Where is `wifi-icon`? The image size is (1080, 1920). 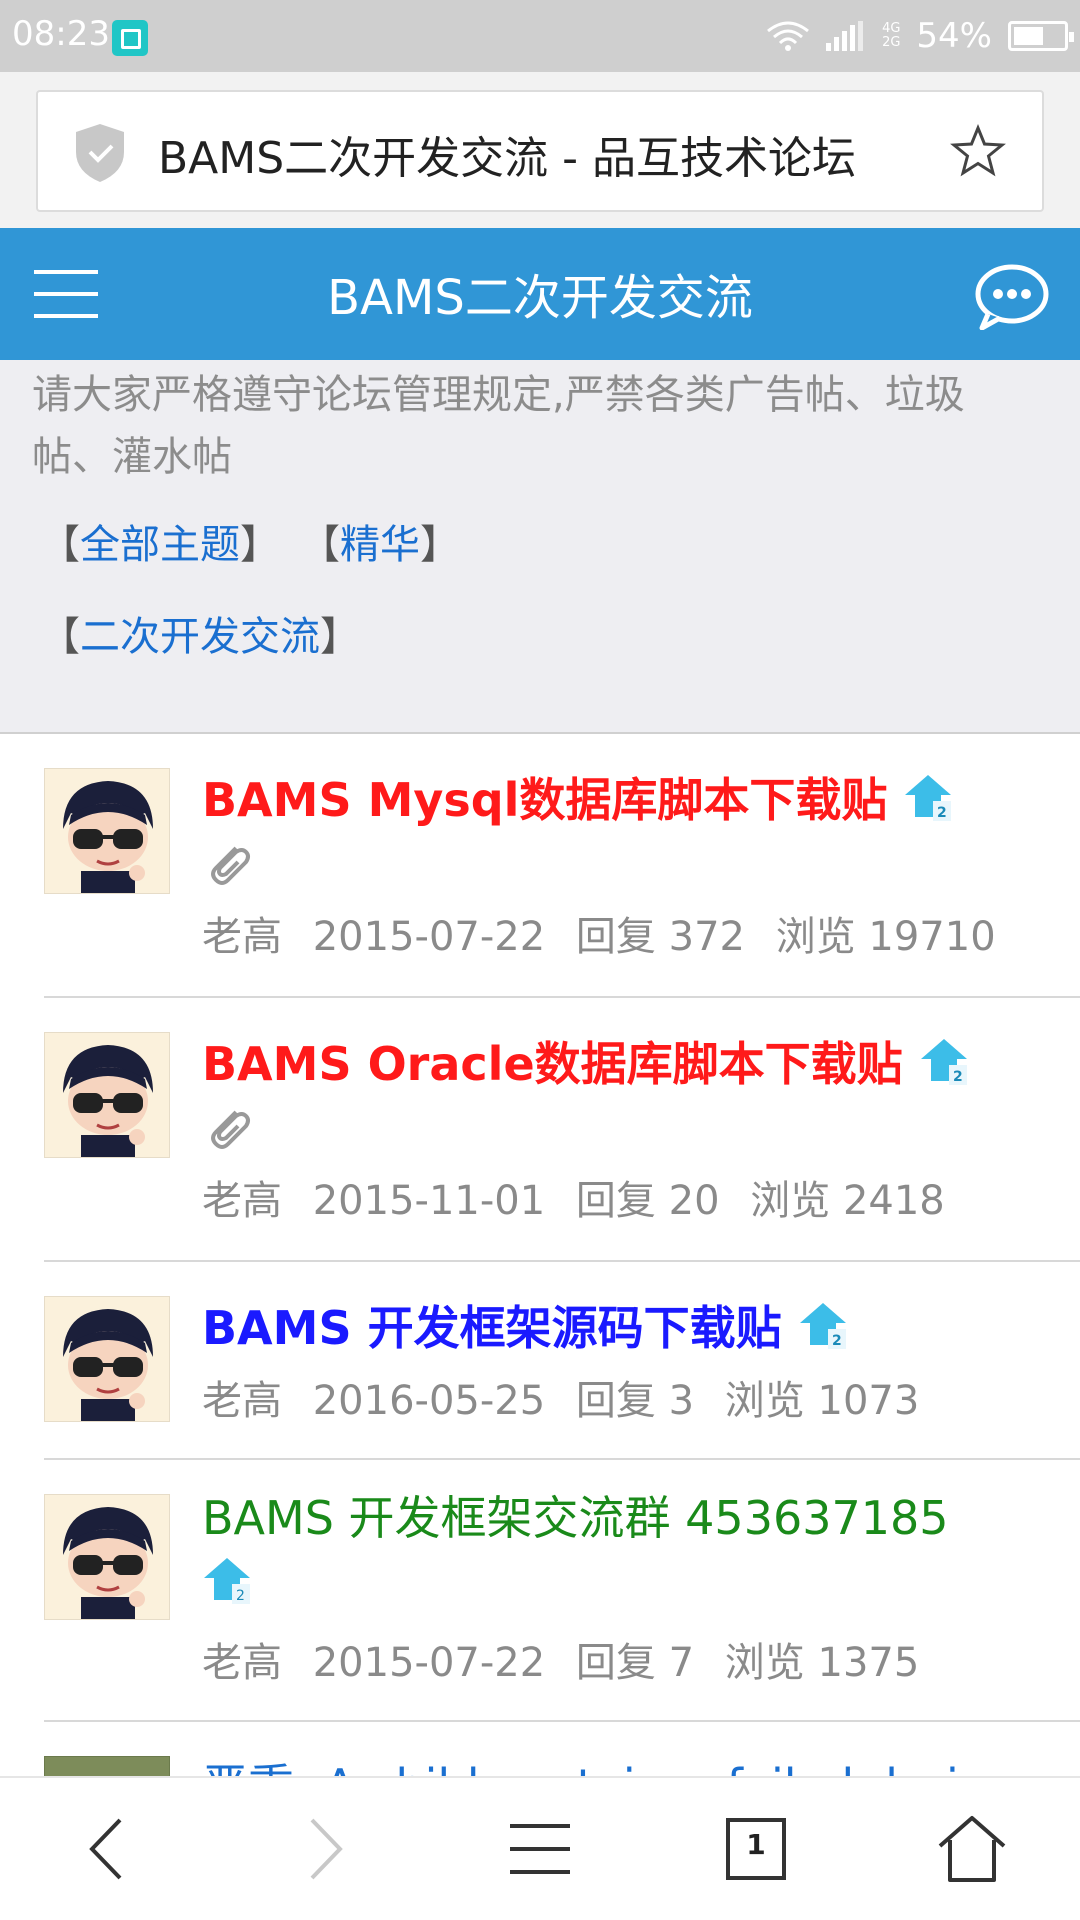
wifi-icon is located at coordinates (788, 36).